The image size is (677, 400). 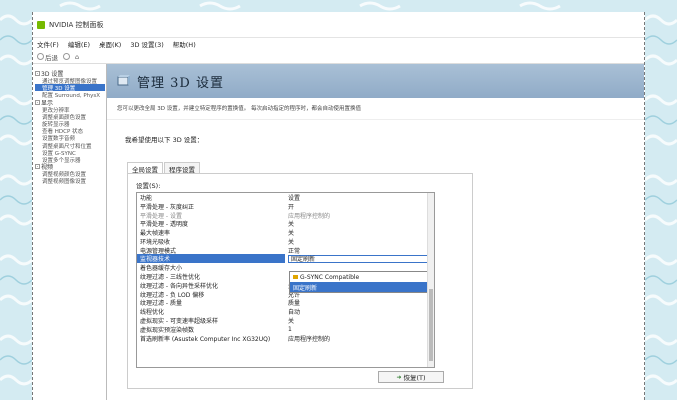 I want to click on gsync-icon, so click(x=295, y=277).